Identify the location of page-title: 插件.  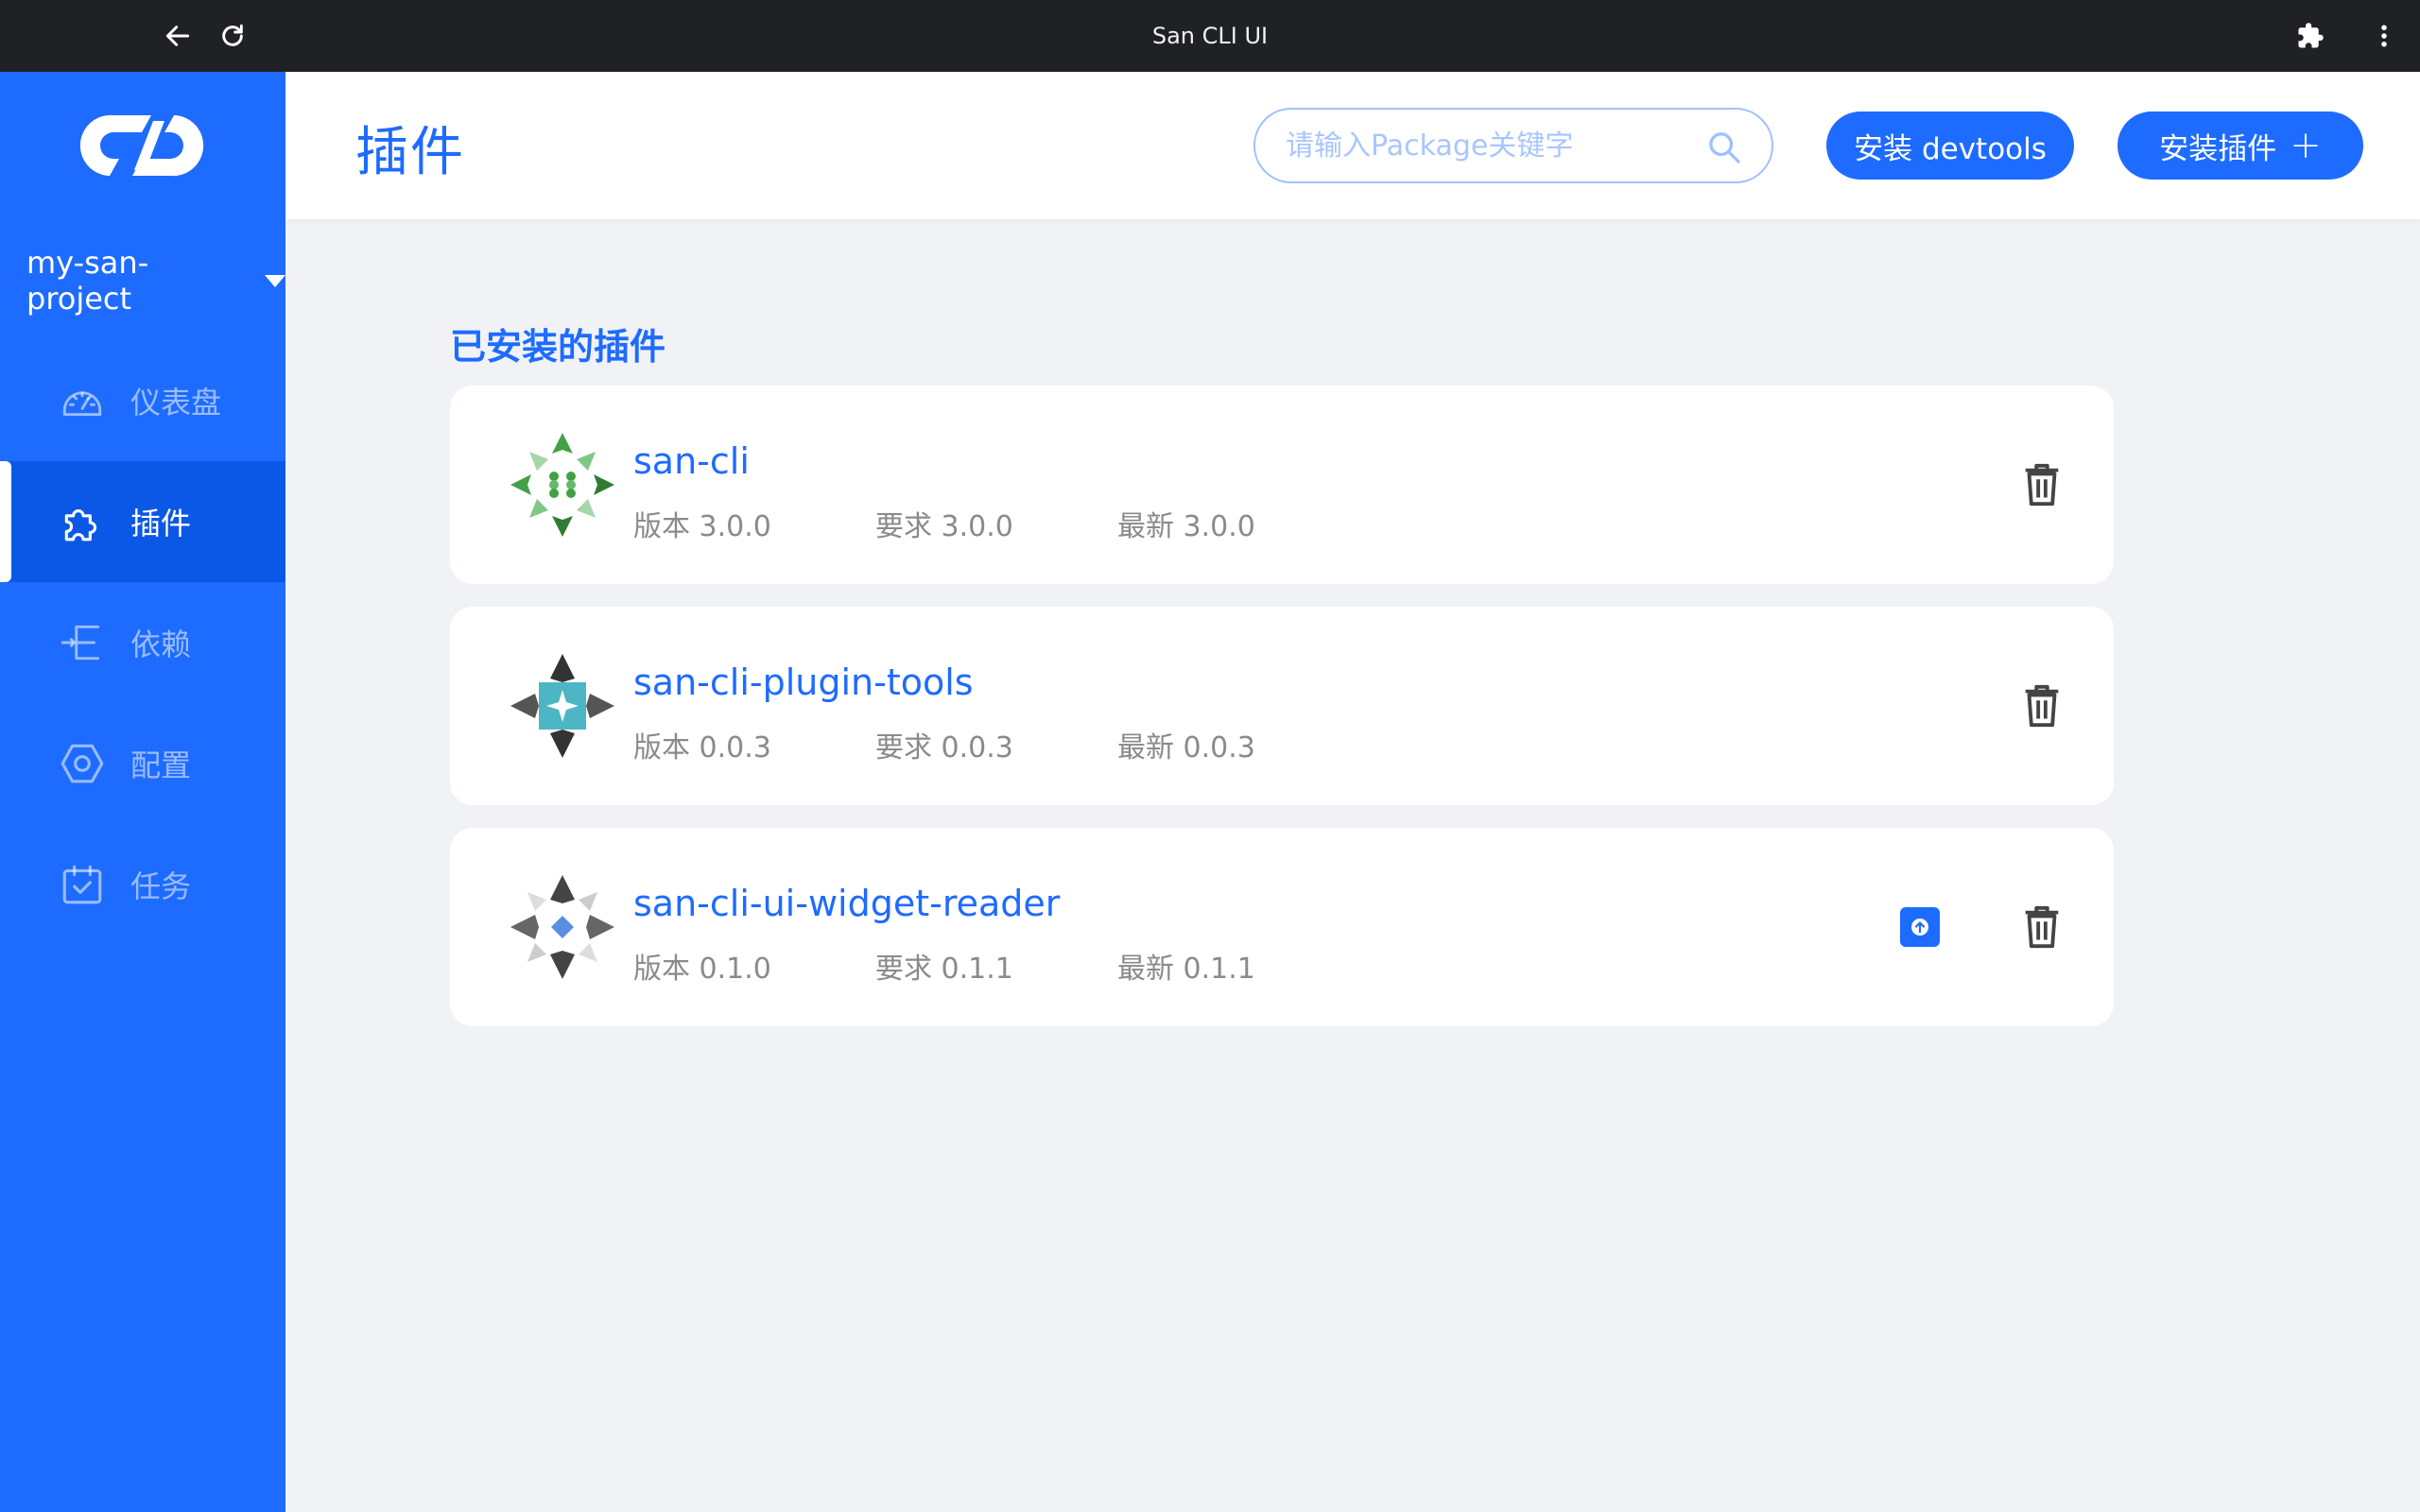
(410, 152).